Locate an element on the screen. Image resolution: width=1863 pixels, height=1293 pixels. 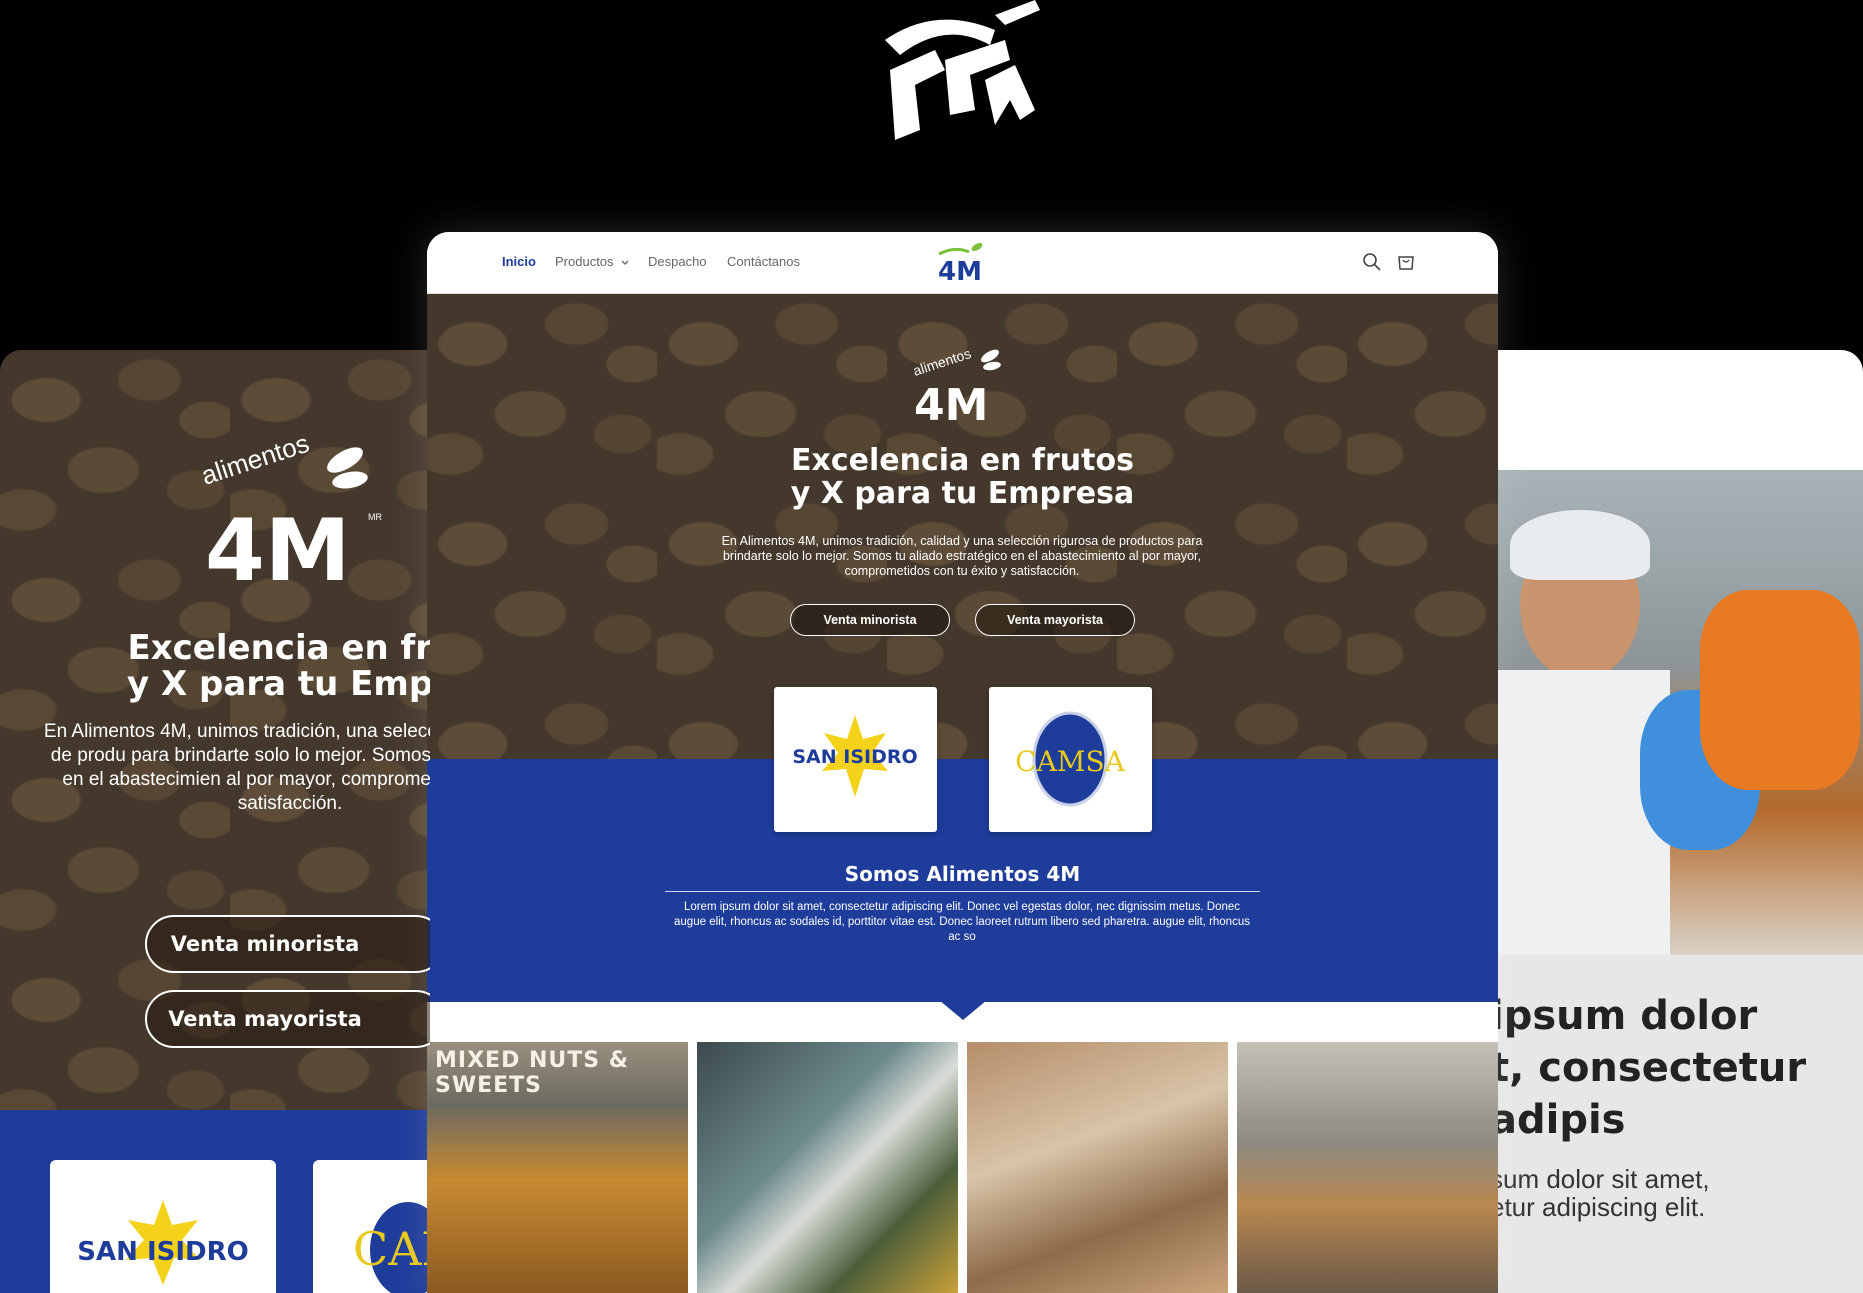
hero-logo: alimentos 4M is located at coordinates (956, 384).